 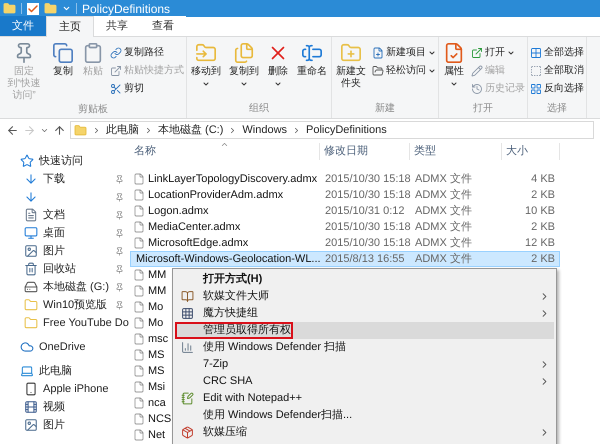 I want to click on chevron-icon, so click(x=148, y=130).